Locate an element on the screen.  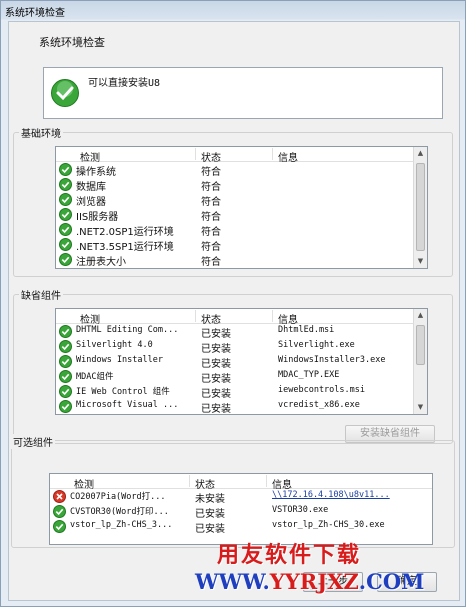
item-name: Silverlight 4.0 is located at coordinates (114, 345).